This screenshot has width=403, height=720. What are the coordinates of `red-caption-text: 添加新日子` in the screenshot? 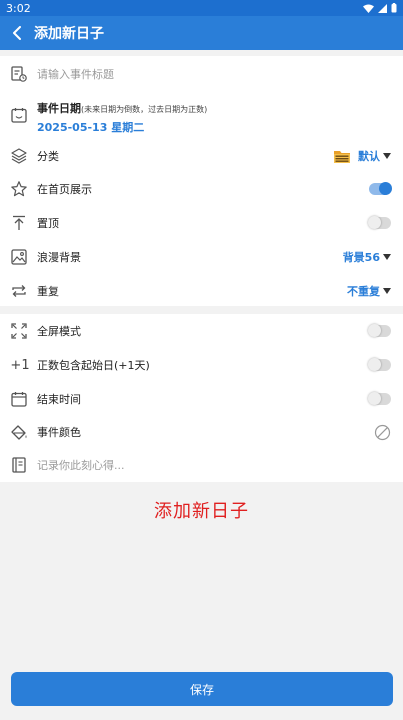 It's located at (201, 511).